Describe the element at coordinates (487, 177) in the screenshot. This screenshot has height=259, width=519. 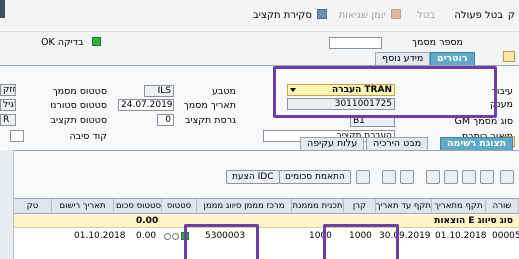
I see `insert-row-icon` at that location.